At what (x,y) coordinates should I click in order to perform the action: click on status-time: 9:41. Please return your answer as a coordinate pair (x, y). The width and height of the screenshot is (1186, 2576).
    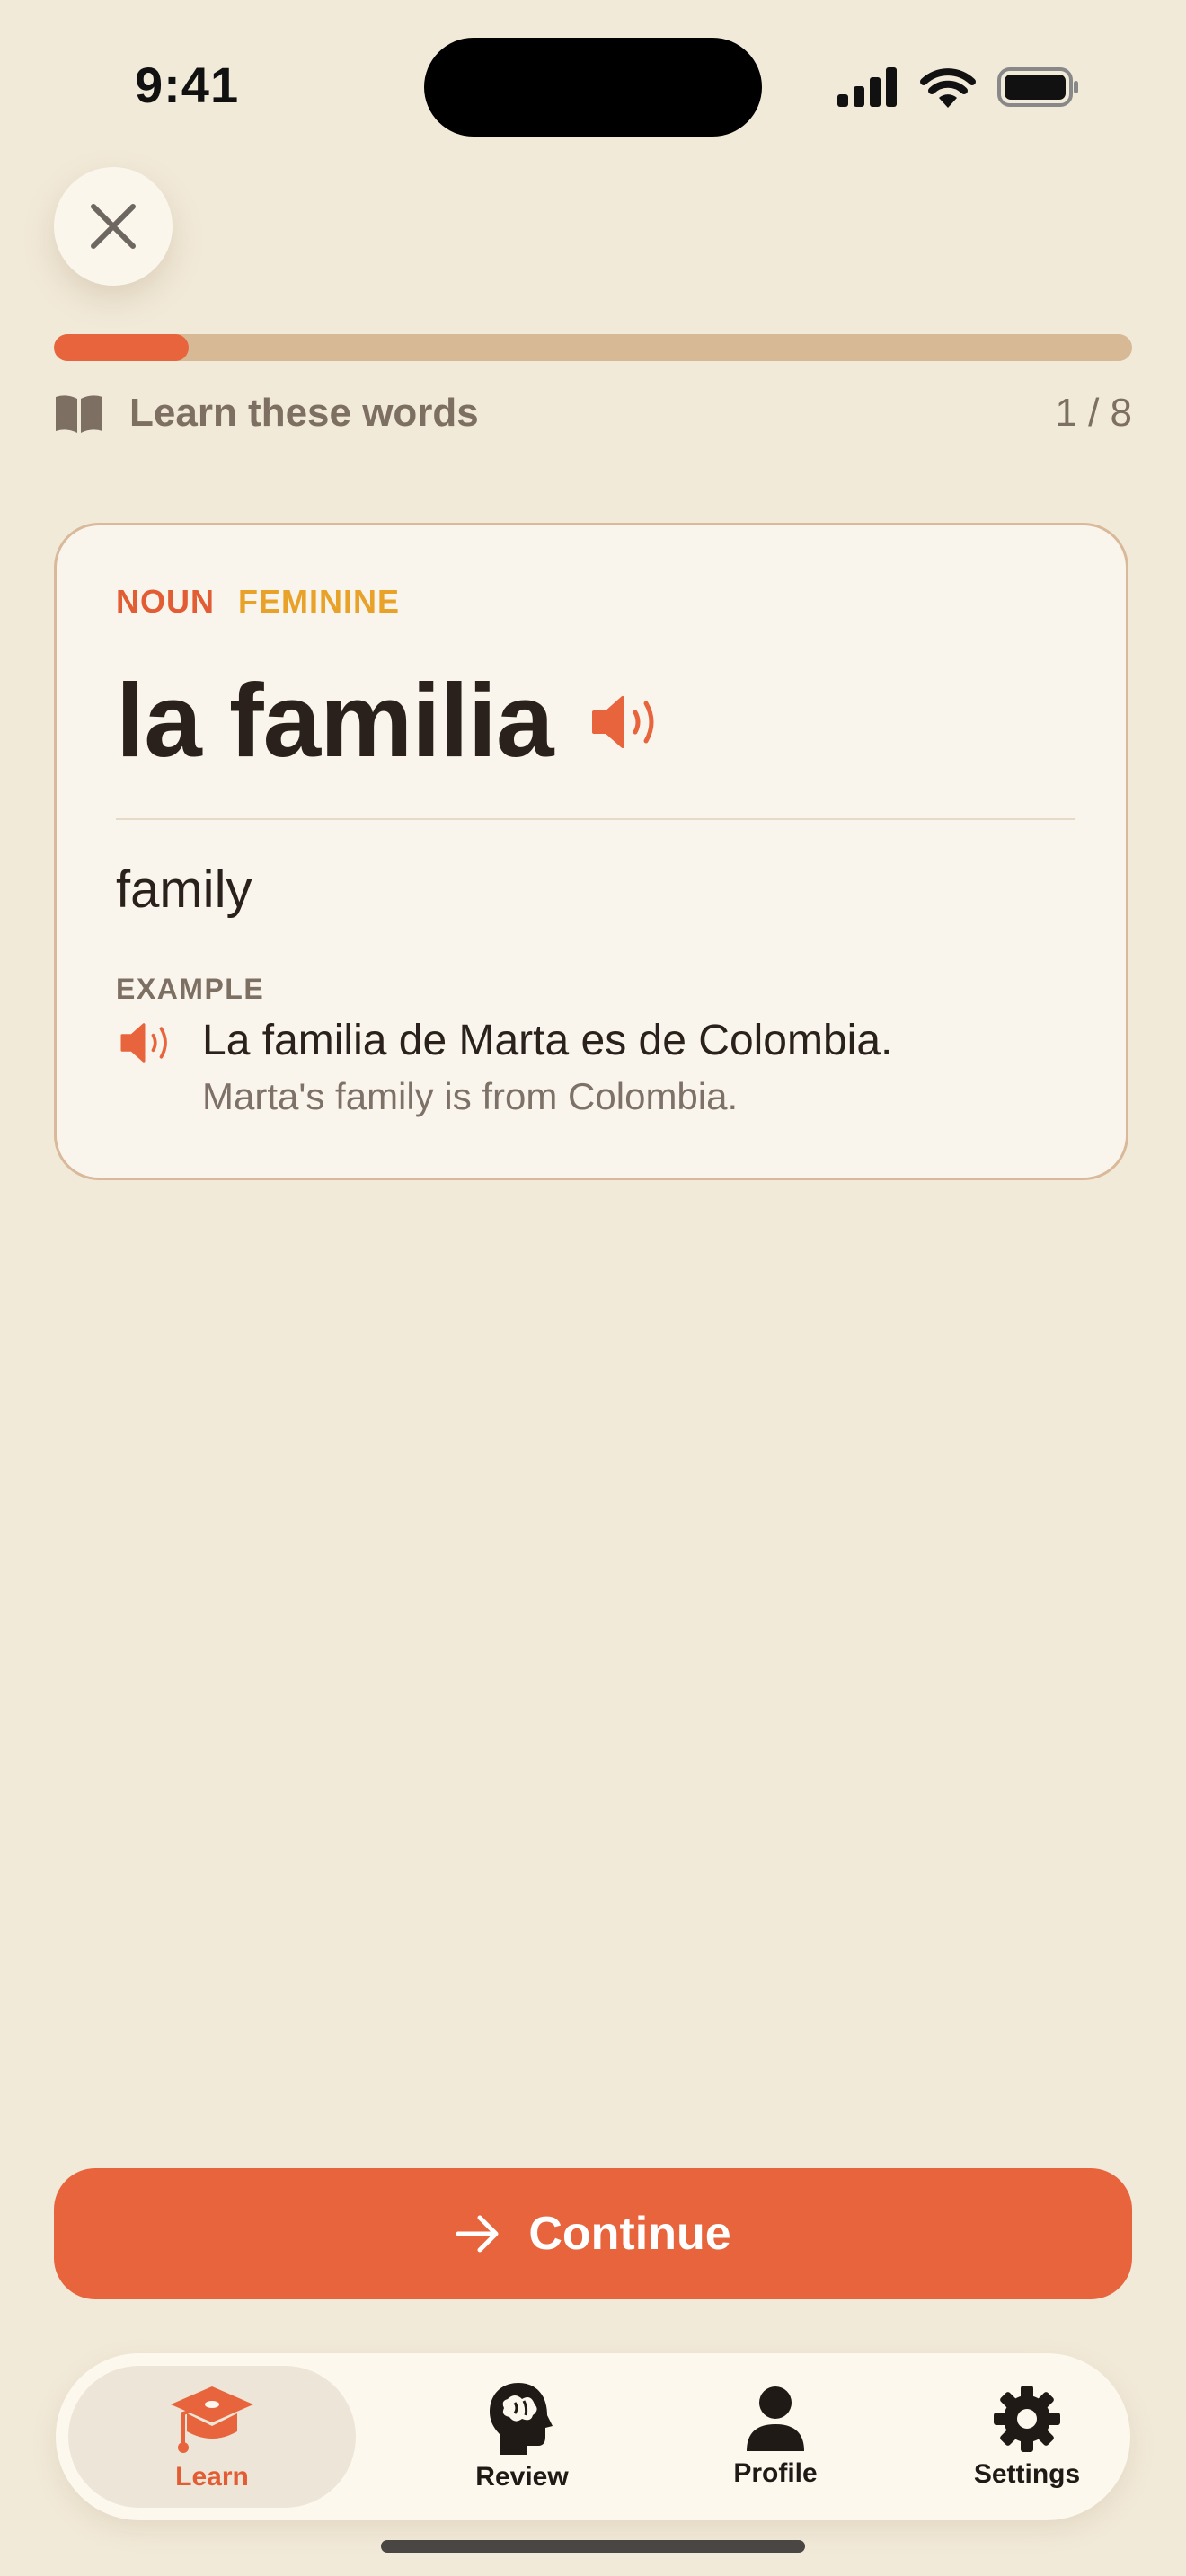
    Looking at the image, I should click on (187, 85).